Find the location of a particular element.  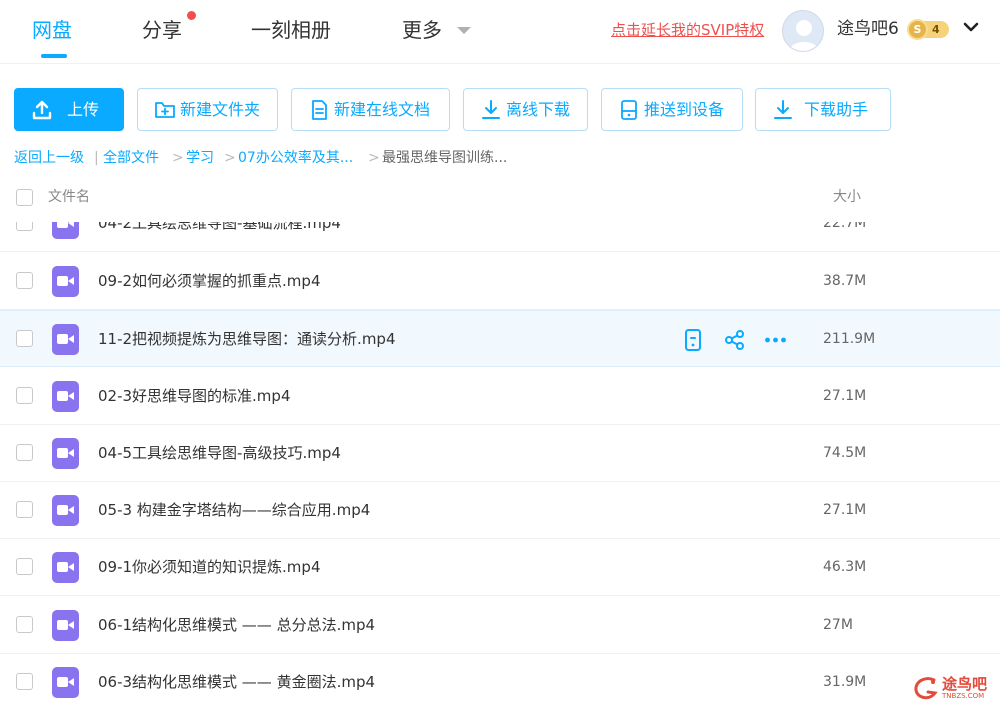

column-header-filename: 文件名 is located at coordinates (69, 197).